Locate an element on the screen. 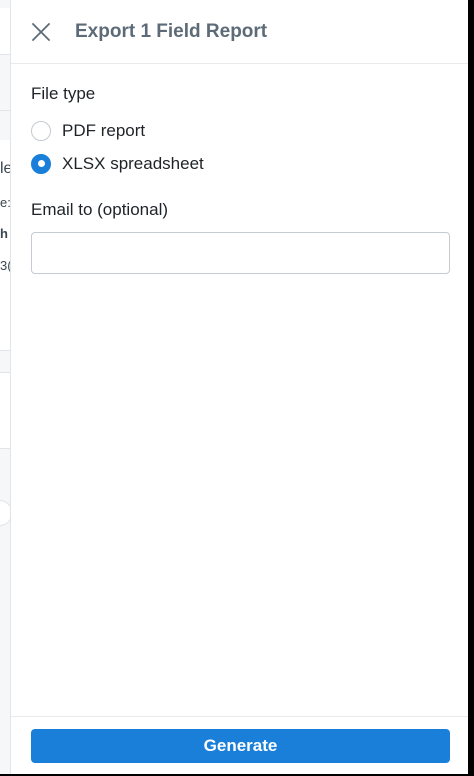  radio-selected-dot is located at coordinates (41, 163).